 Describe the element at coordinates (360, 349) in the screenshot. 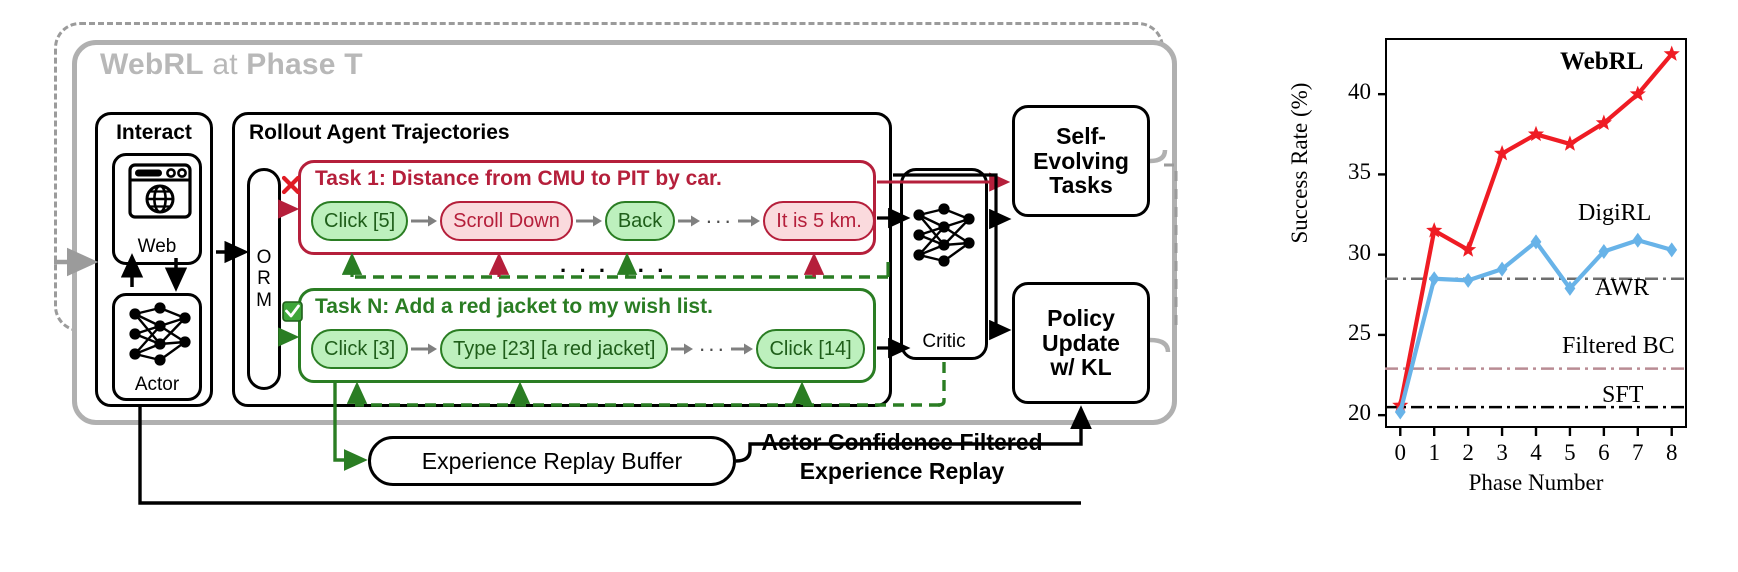

I see `task-n-step-0: Click [3]` at that location.